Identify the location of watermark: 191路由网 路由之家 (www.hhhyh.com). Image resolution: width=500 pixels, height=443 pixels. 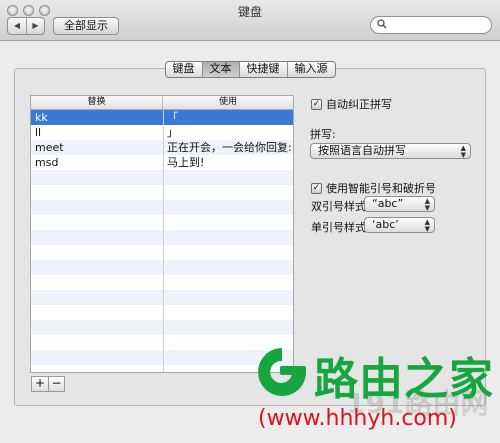
(375, 391).